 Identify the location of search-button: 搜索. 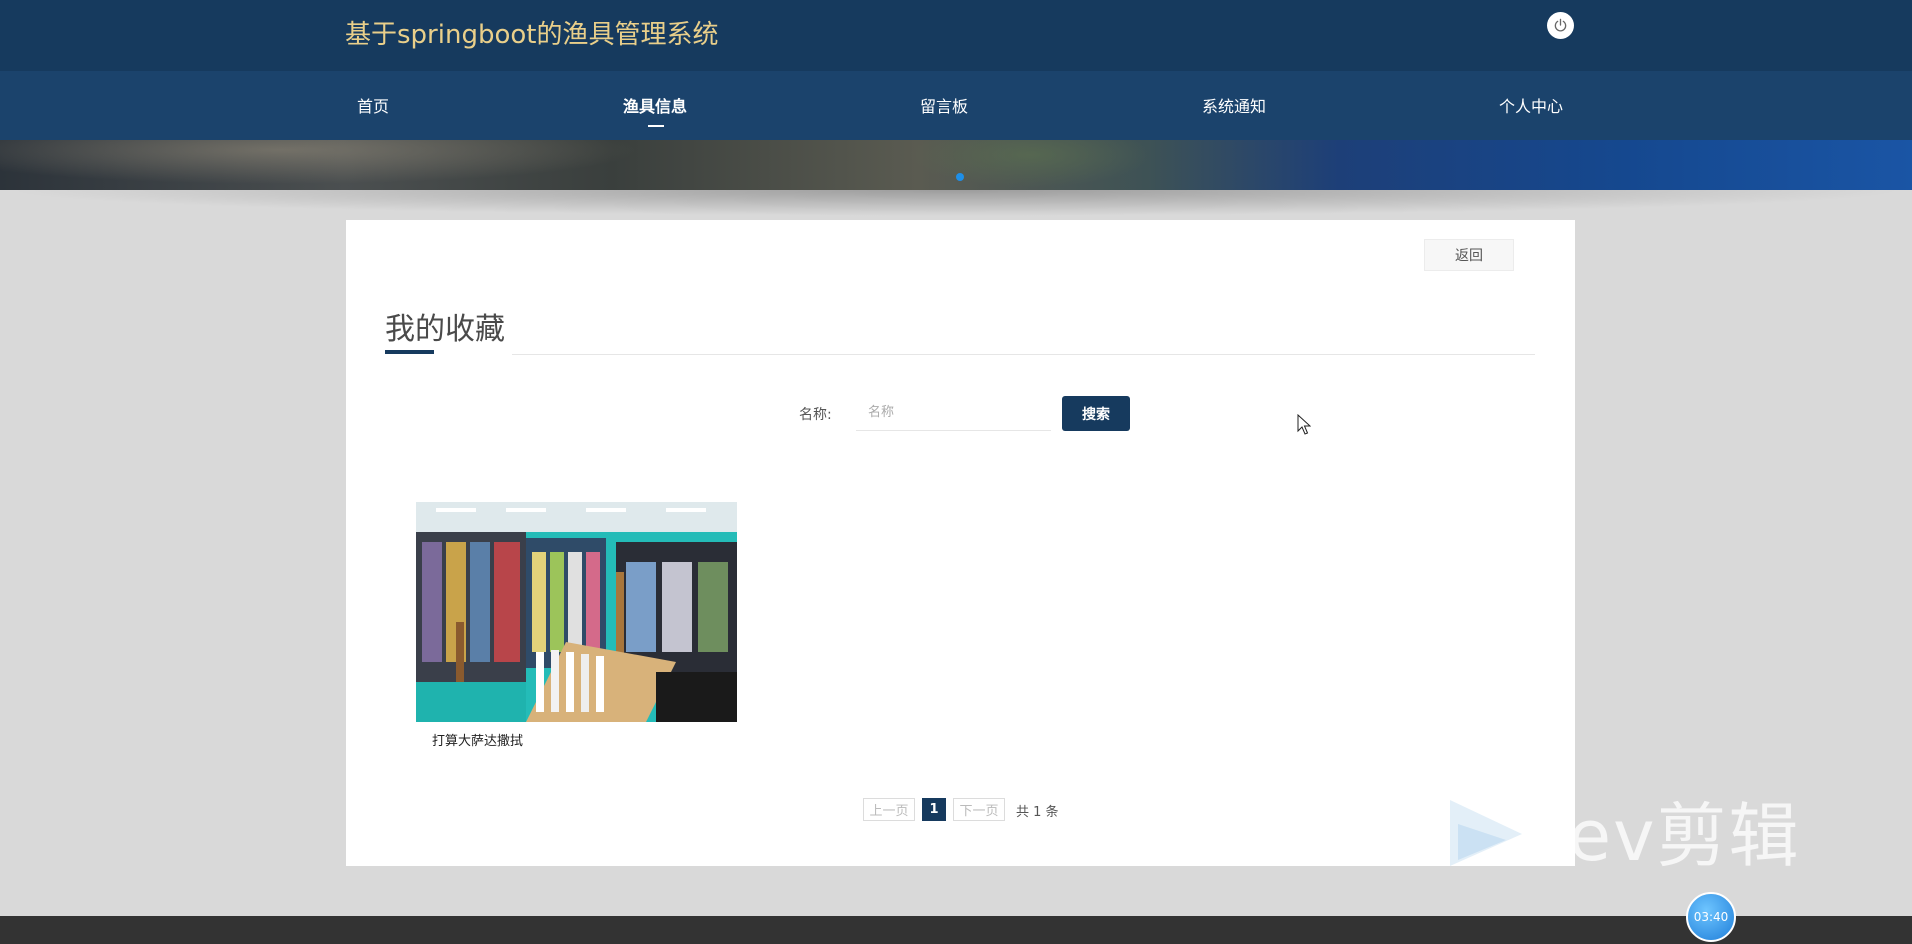
(1096, 413).